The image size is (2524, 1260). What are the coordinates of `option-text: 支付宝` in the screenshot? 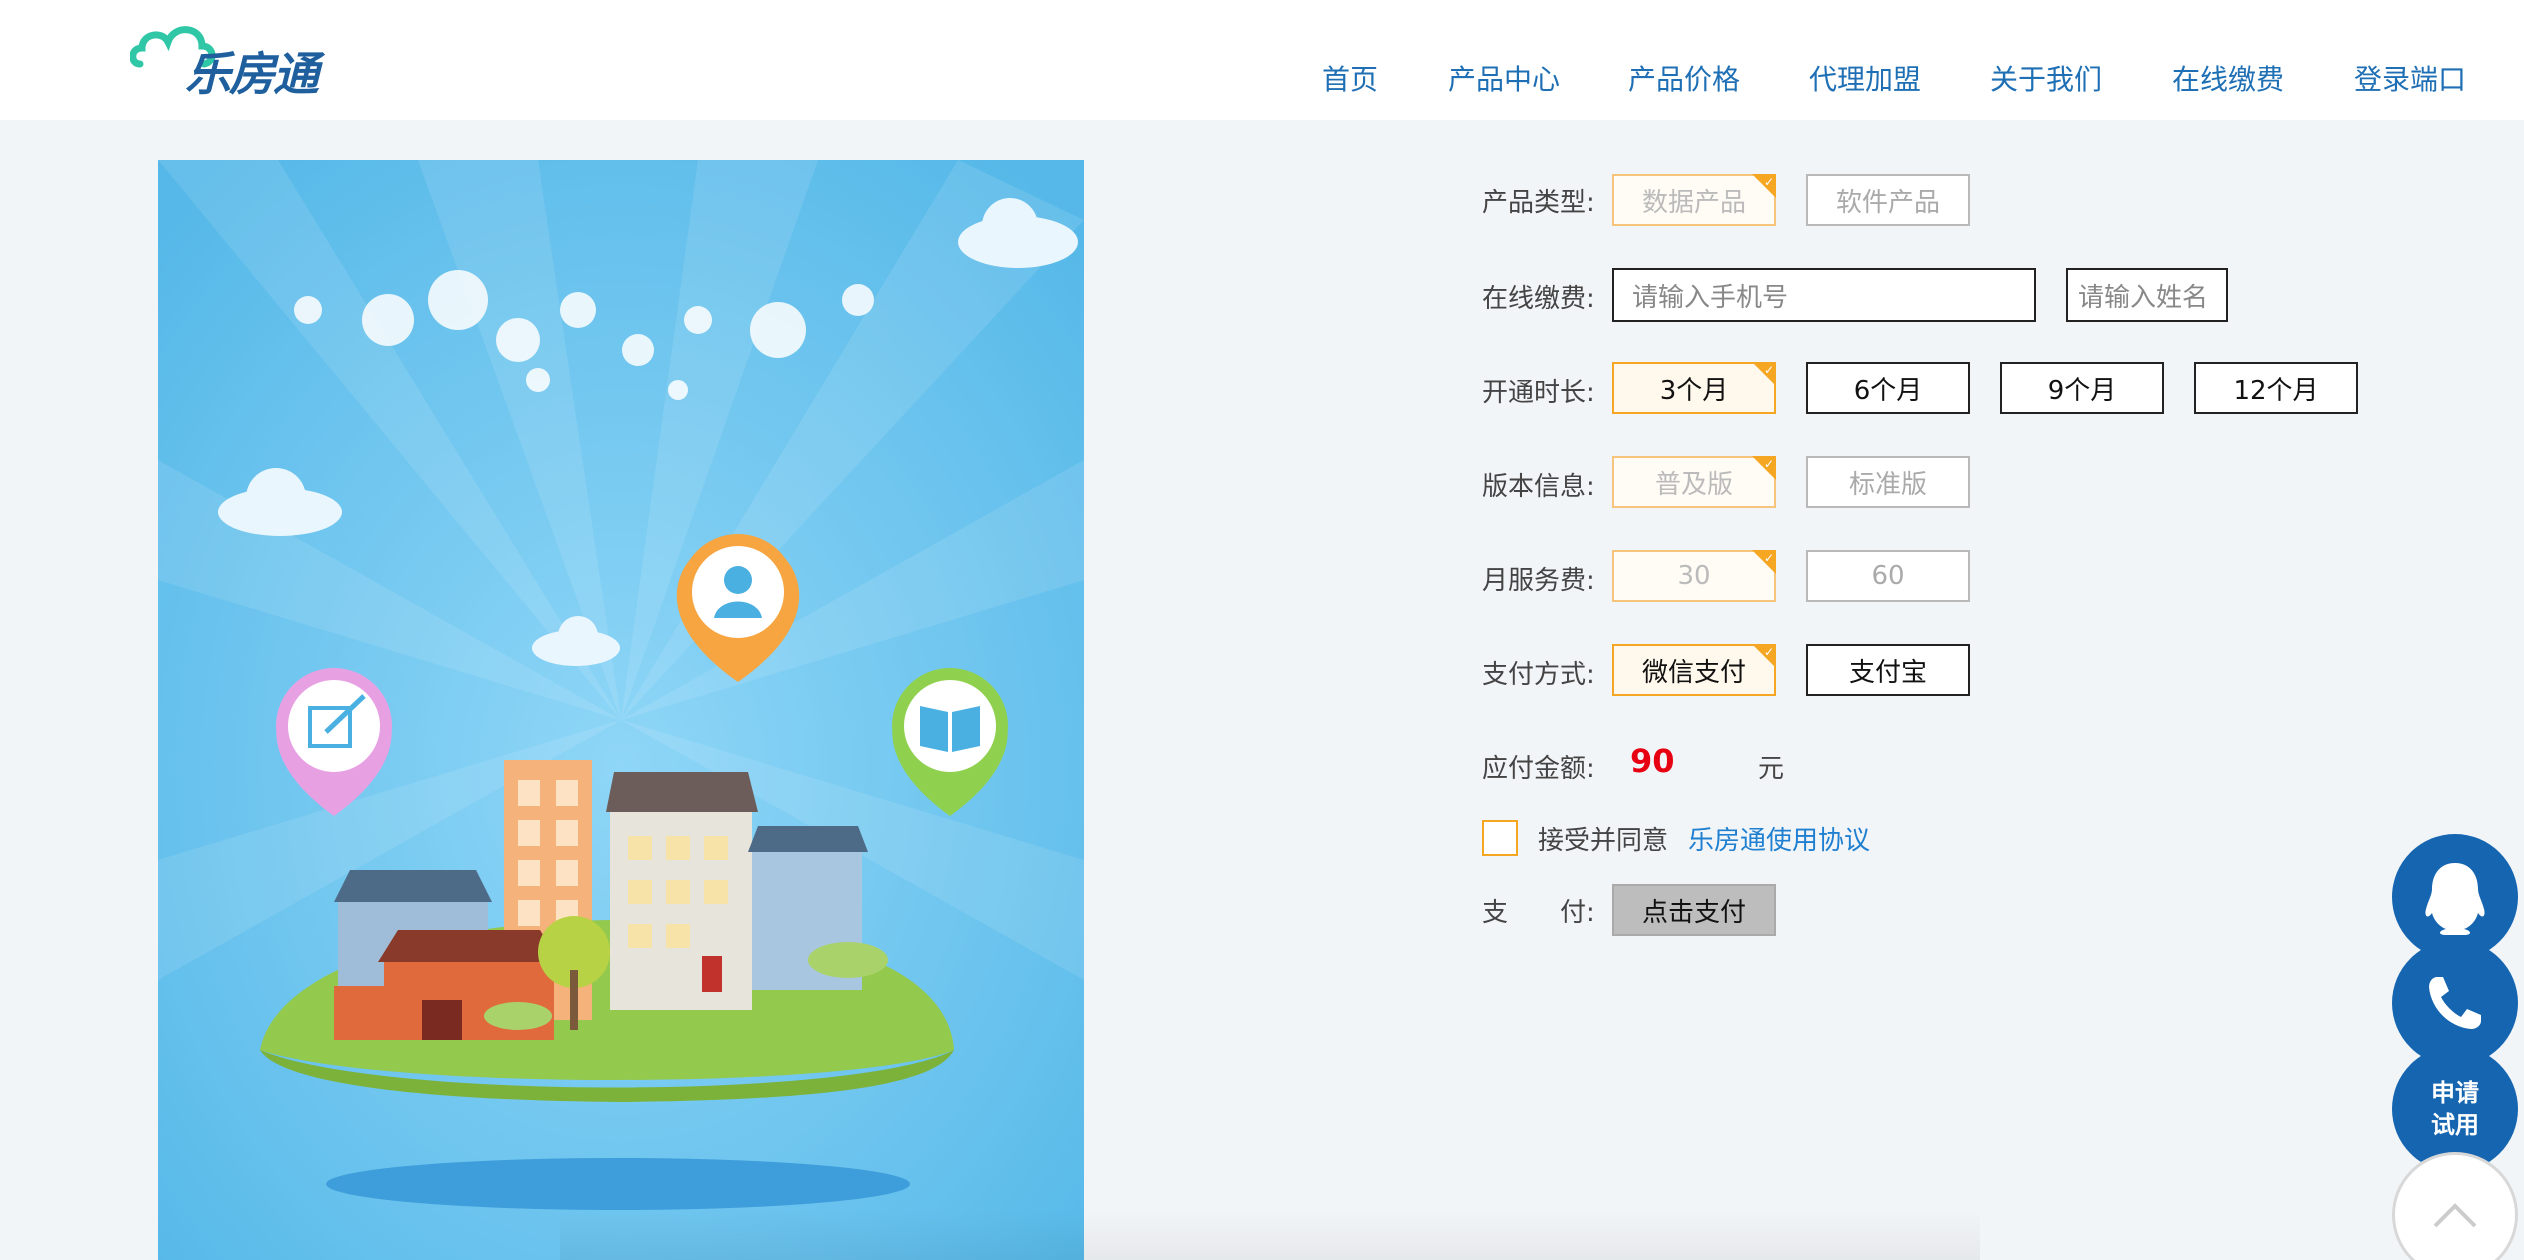 It's located at (1887, 672).